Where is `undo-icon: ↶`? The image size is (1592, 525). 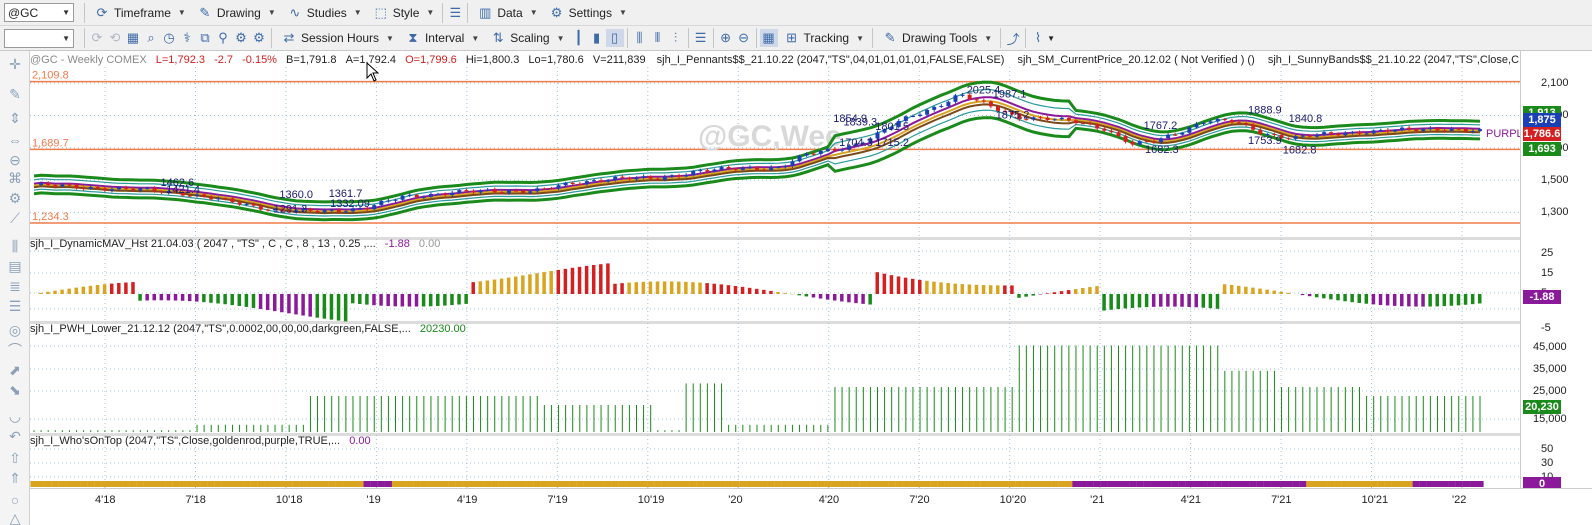
undo-icon: ↶ is located at coordinates (15, 436).